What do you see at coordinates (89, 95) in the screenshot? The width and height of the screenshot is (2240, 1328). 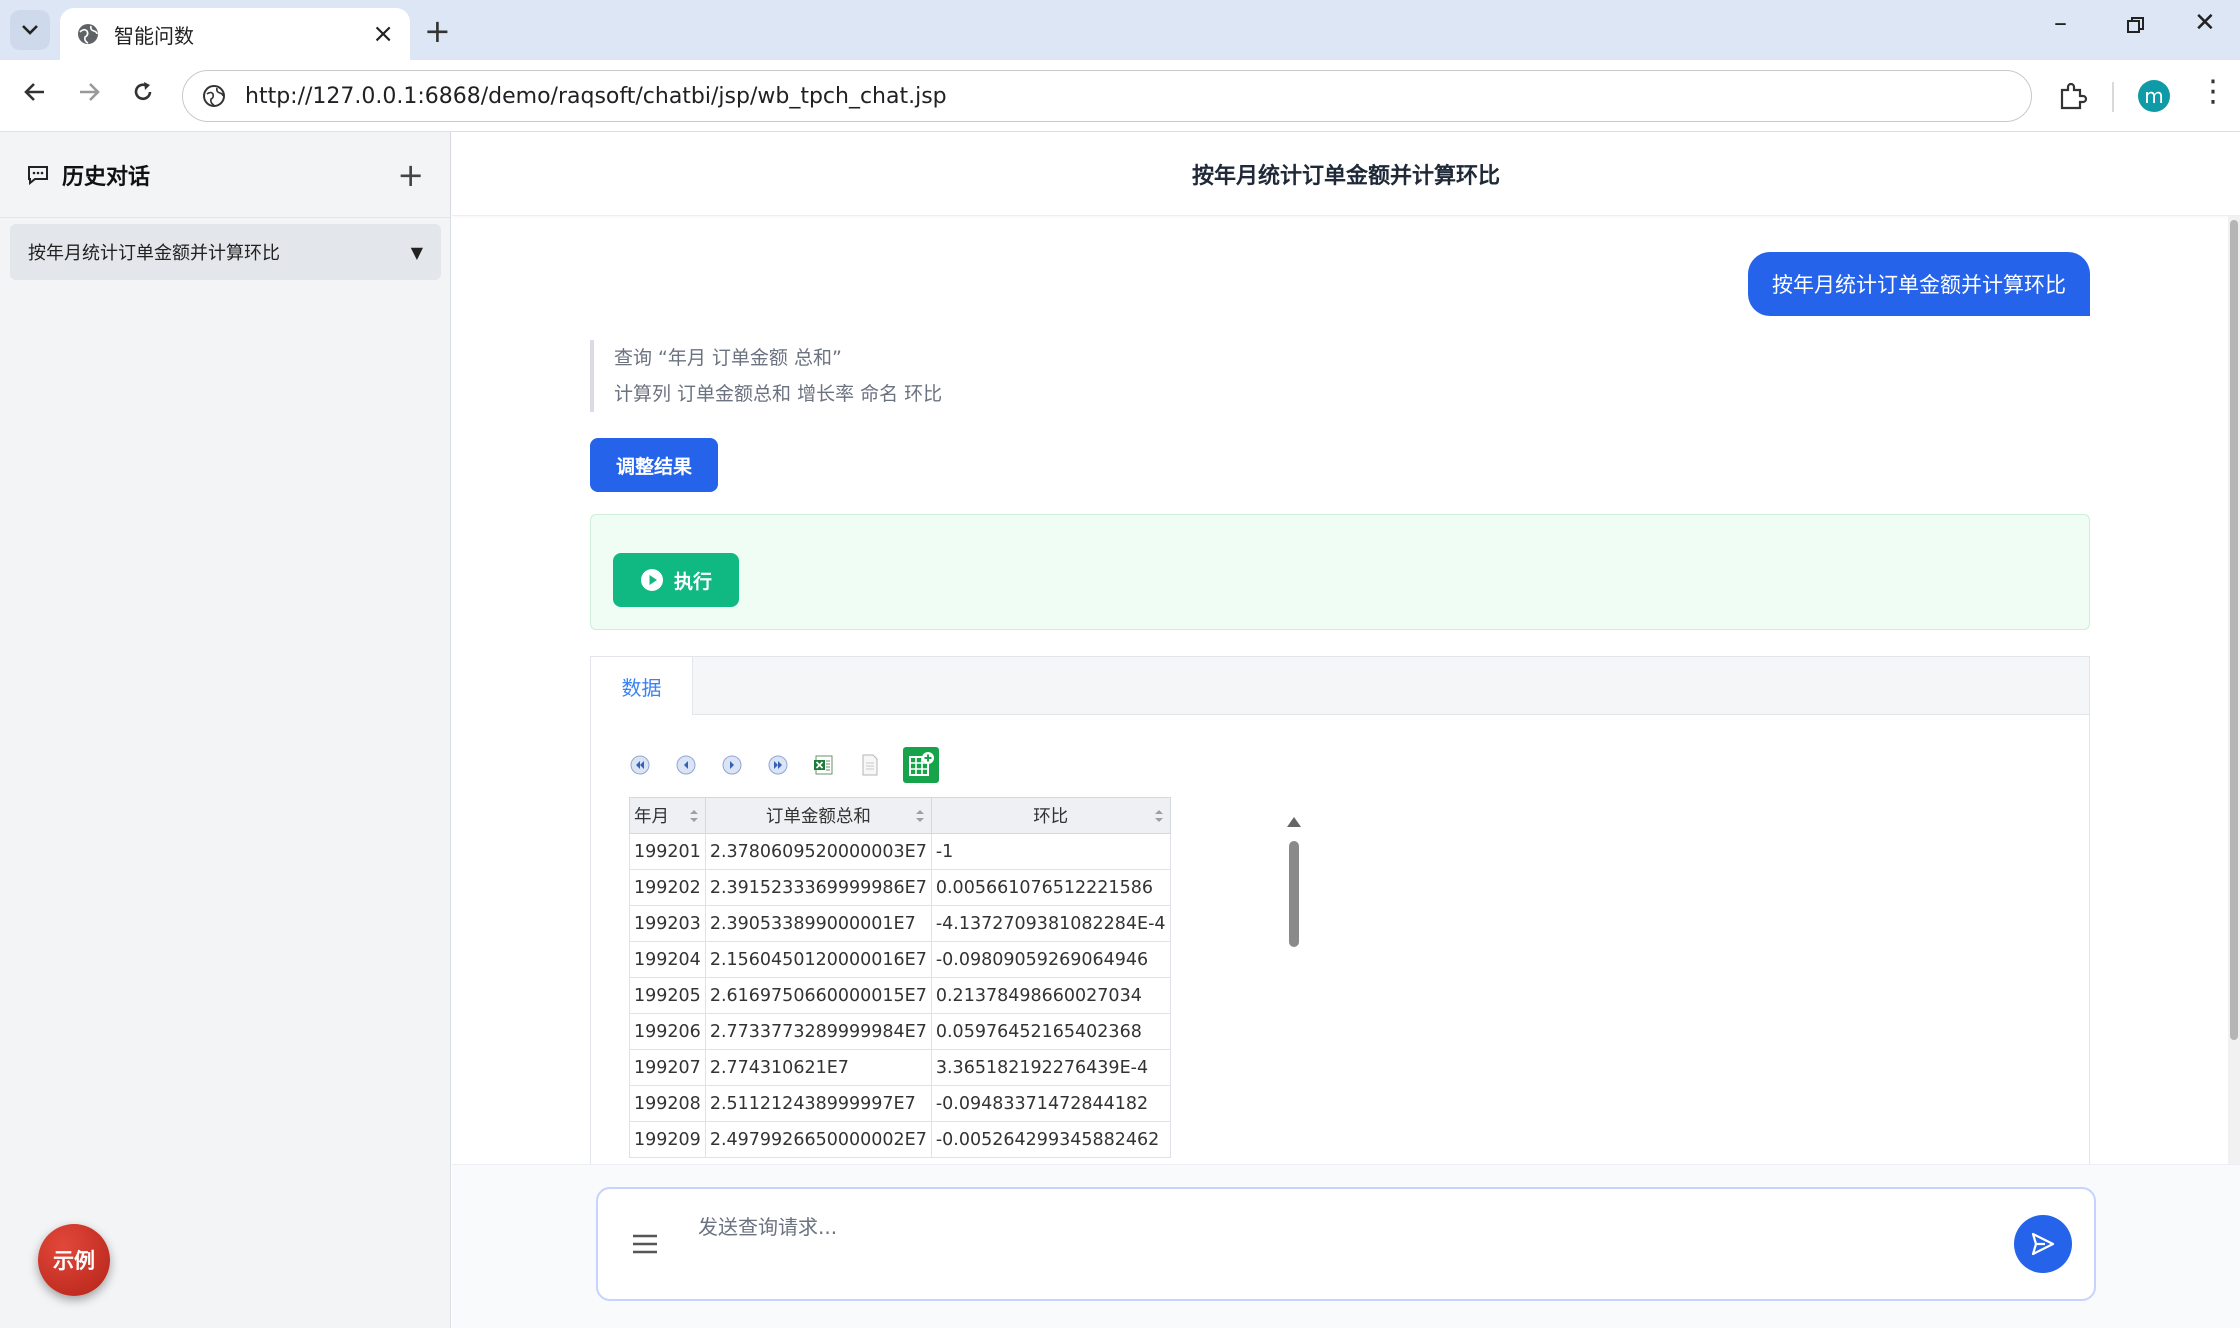 I see `forward-arrow-icon` at bounding box center [89, 95].